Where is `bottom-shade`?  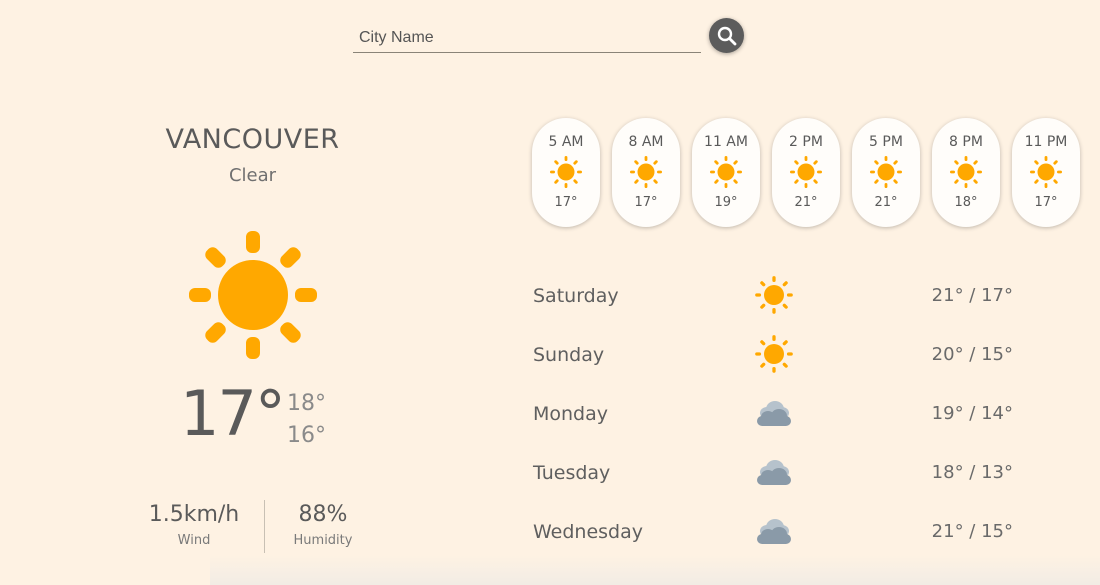 bottom-shade is located at coordinates (655, 570).